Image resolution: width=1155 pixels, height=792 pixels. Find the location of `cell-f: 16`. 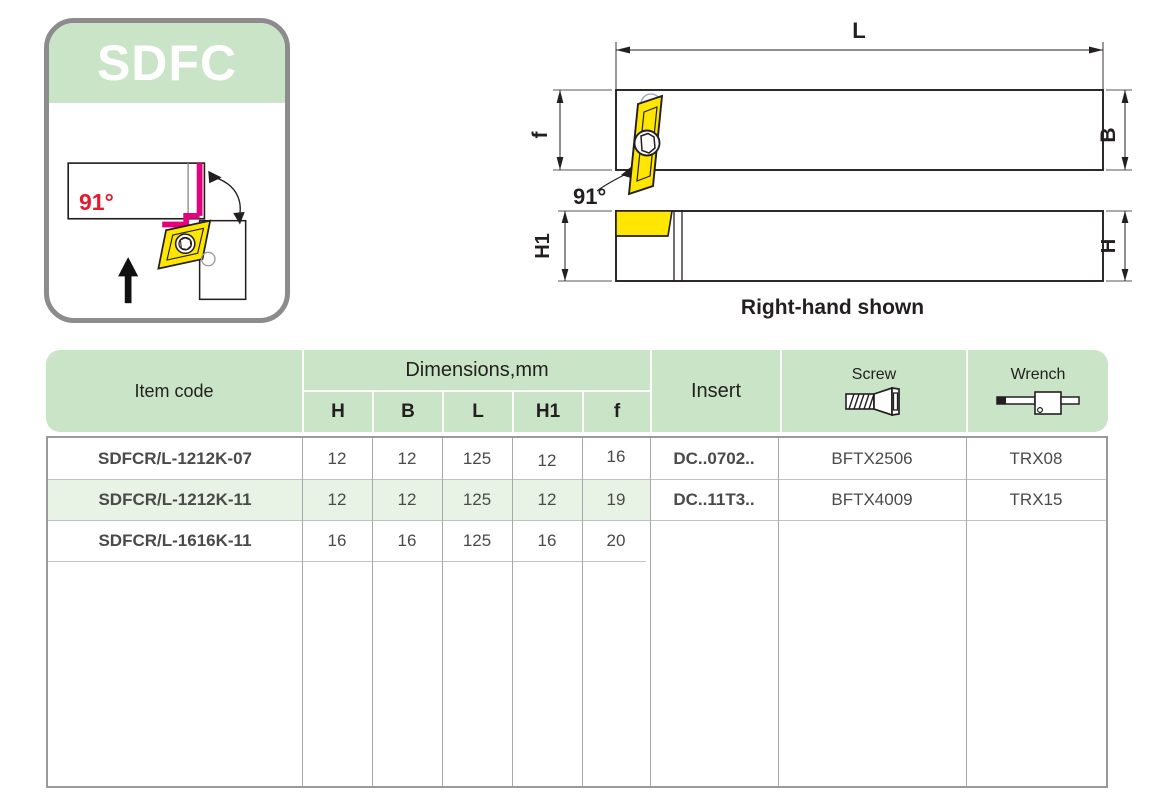

cell-f: 16 is located at coordinates (616, 456).